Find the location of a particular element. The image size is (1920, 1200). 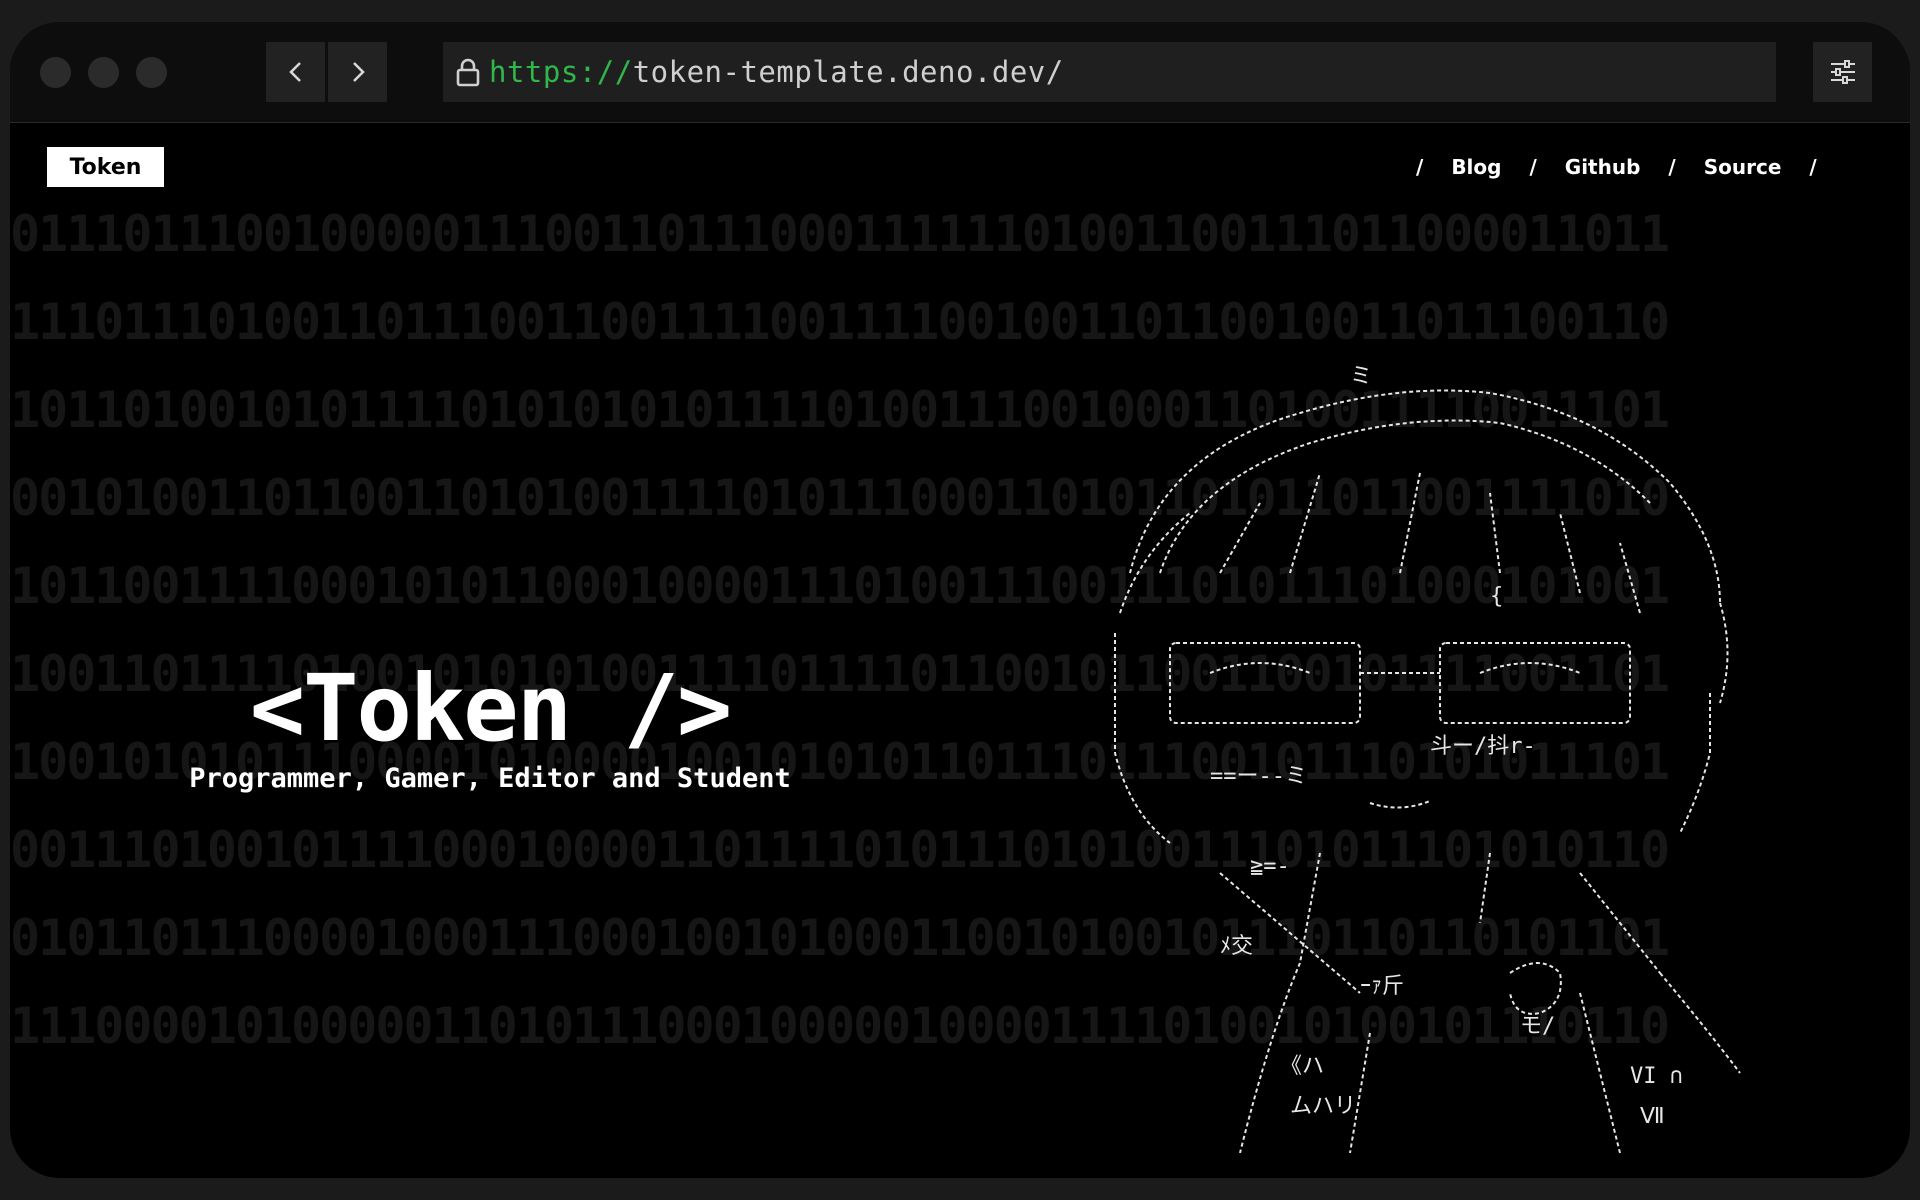

svg-text: ムハリ is located at coordinates (1323, 1106).